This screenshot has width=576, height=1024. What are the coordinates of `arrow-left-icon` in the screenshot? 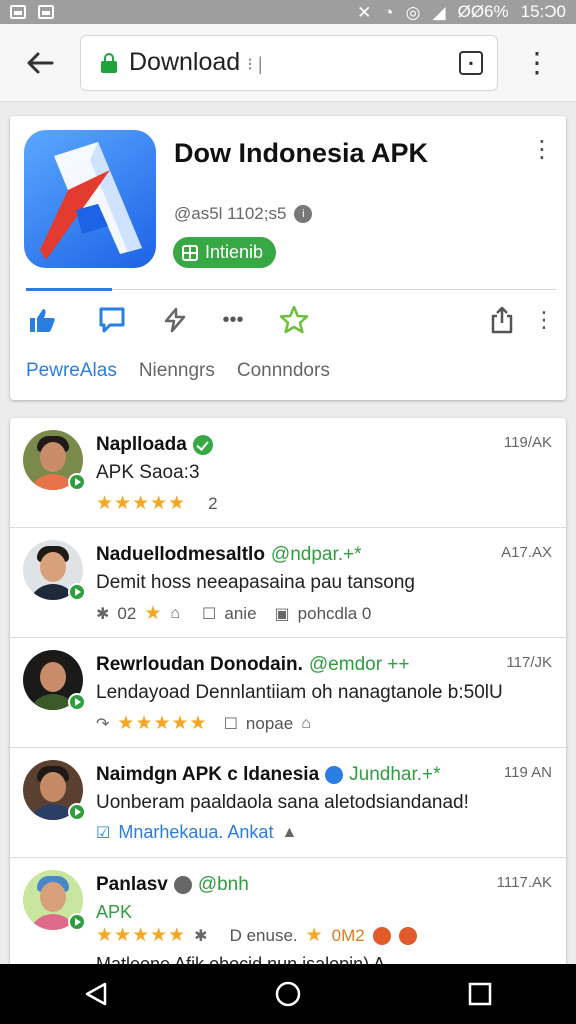 It's located at (40, 62).